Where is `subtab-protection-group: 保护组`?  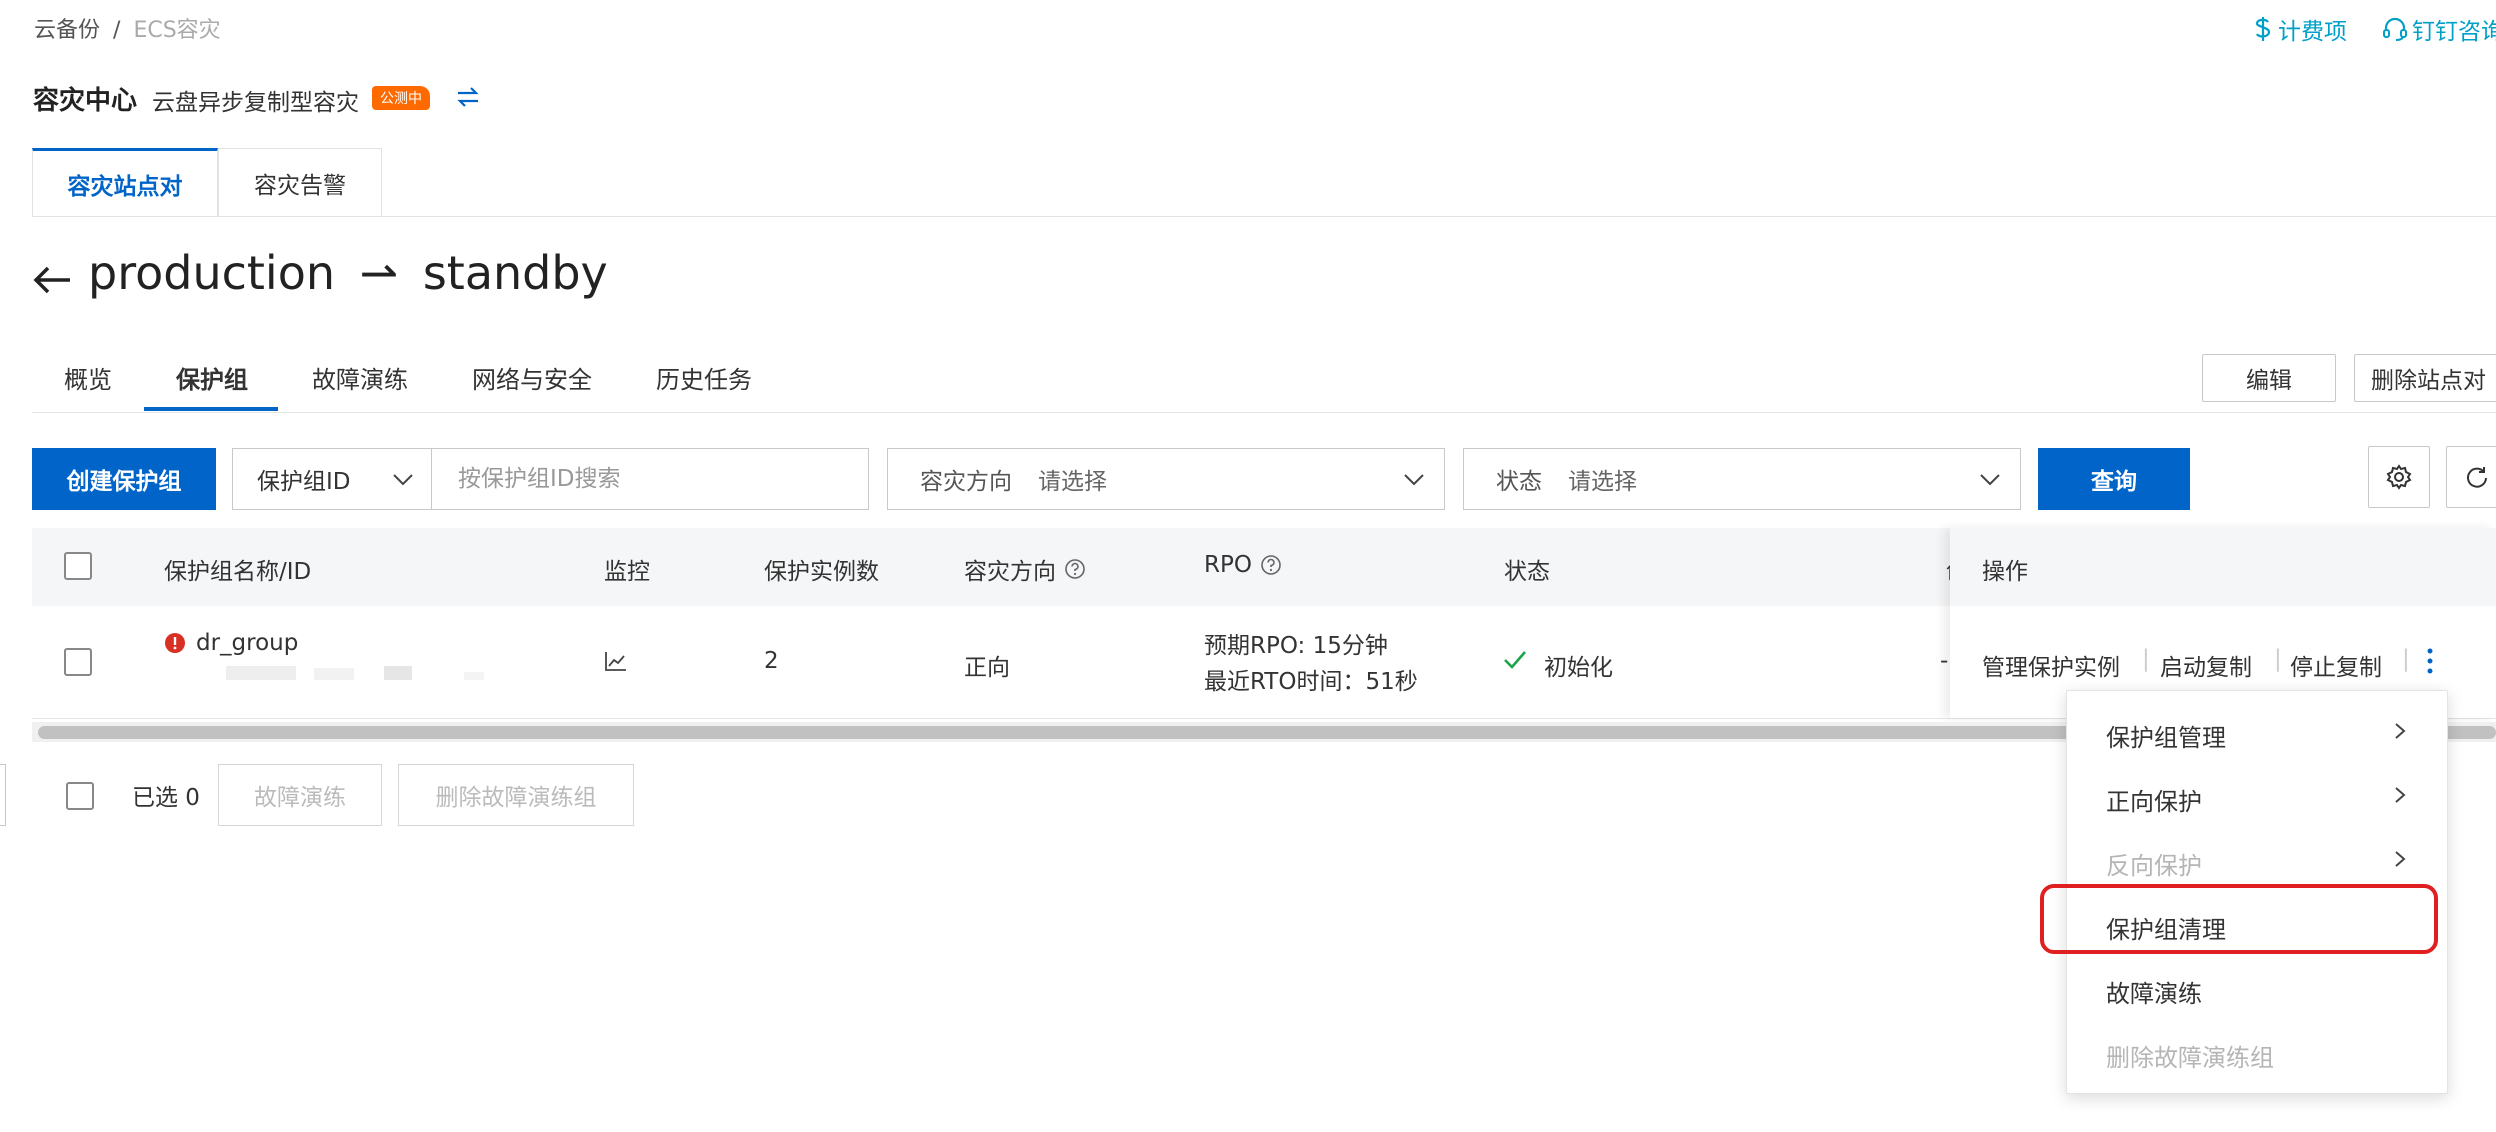
subtab-protection-group: 保护组 is located at coordinates (212, 377).